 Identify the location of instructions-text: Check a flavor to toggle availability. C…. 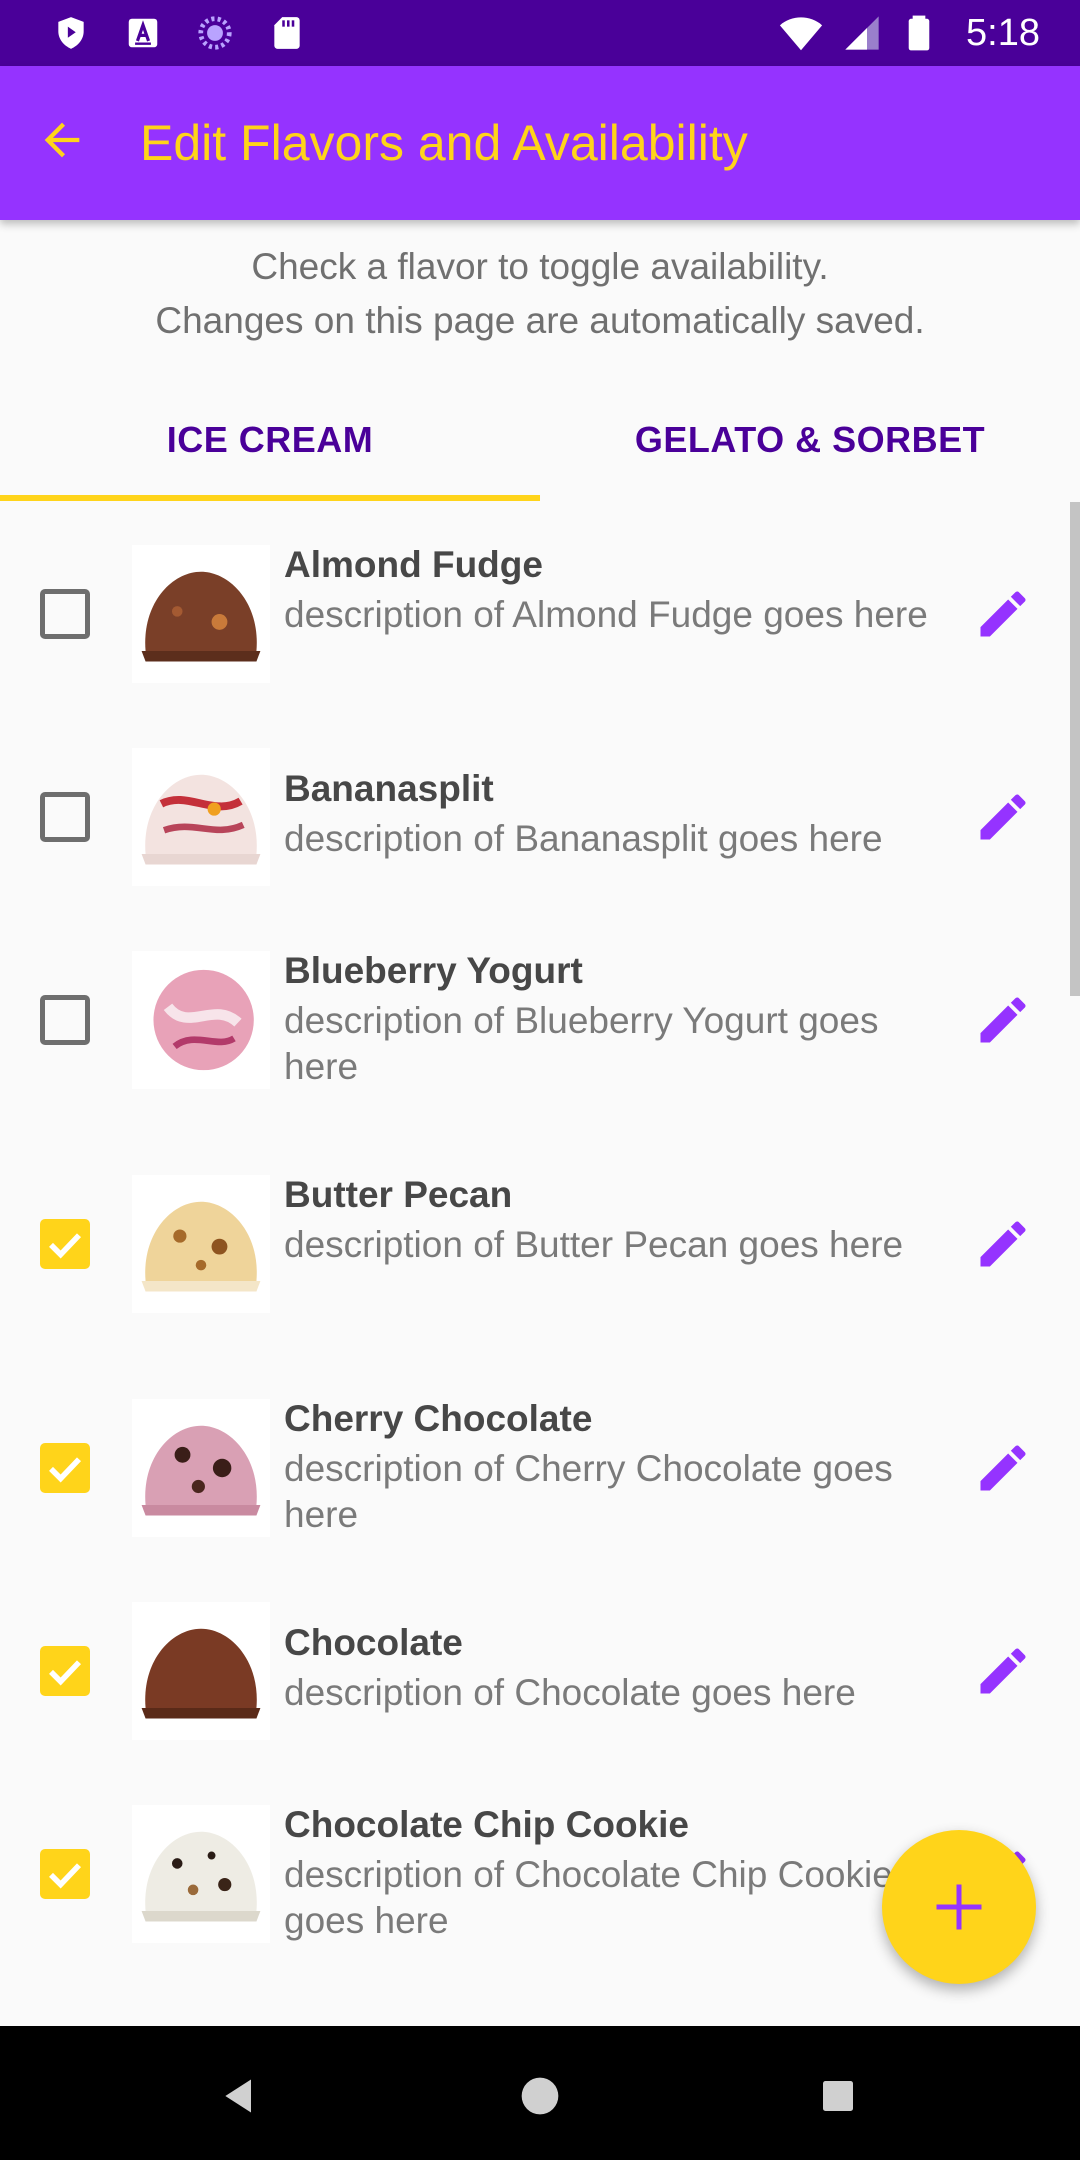
(540, 294).